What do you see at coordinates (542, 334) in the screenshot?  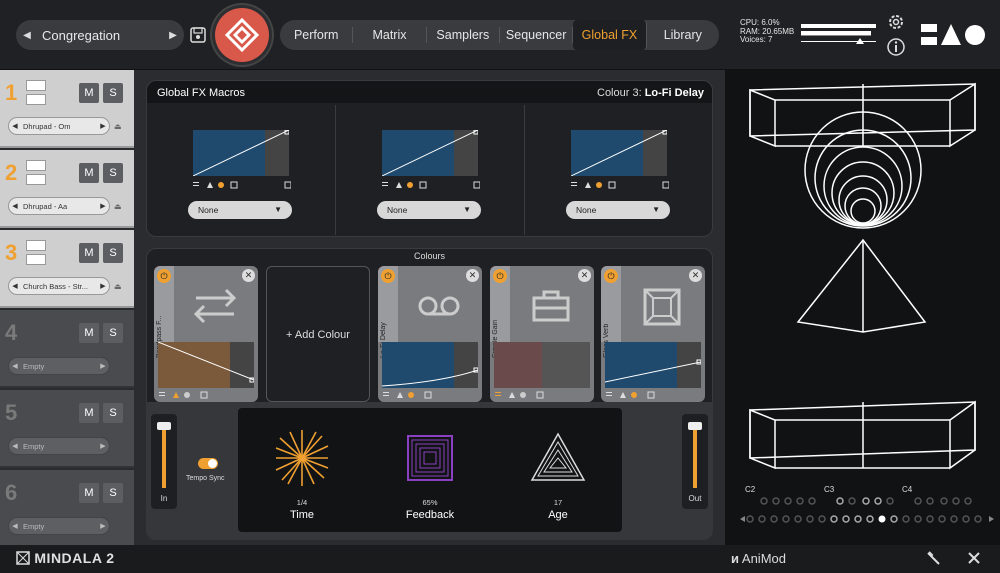 I see `colour-card-simple-gain: ⏻ Simple Gain ✕` at bounding box center [542, 334].